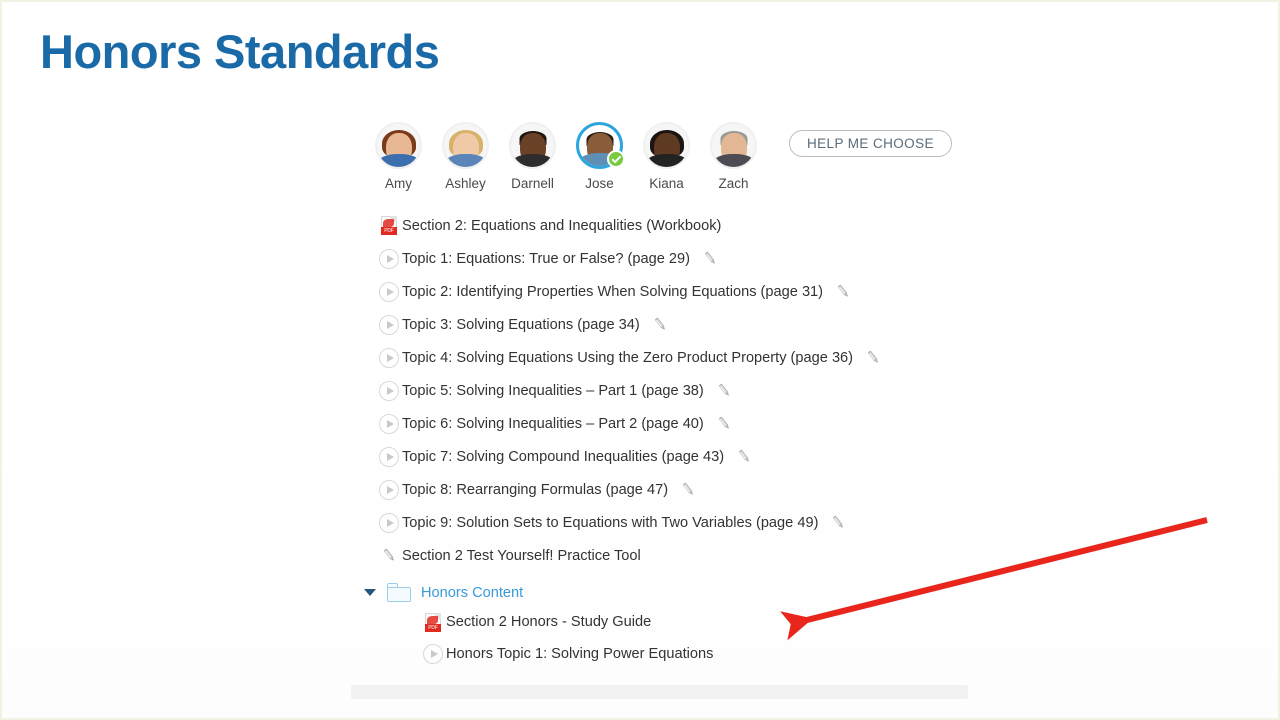 This screenshot has height=720, width=1280. Describe the element at coordinates (666, 183) in the screenshot. I see `avatar-name-label: Kiana` at that location.